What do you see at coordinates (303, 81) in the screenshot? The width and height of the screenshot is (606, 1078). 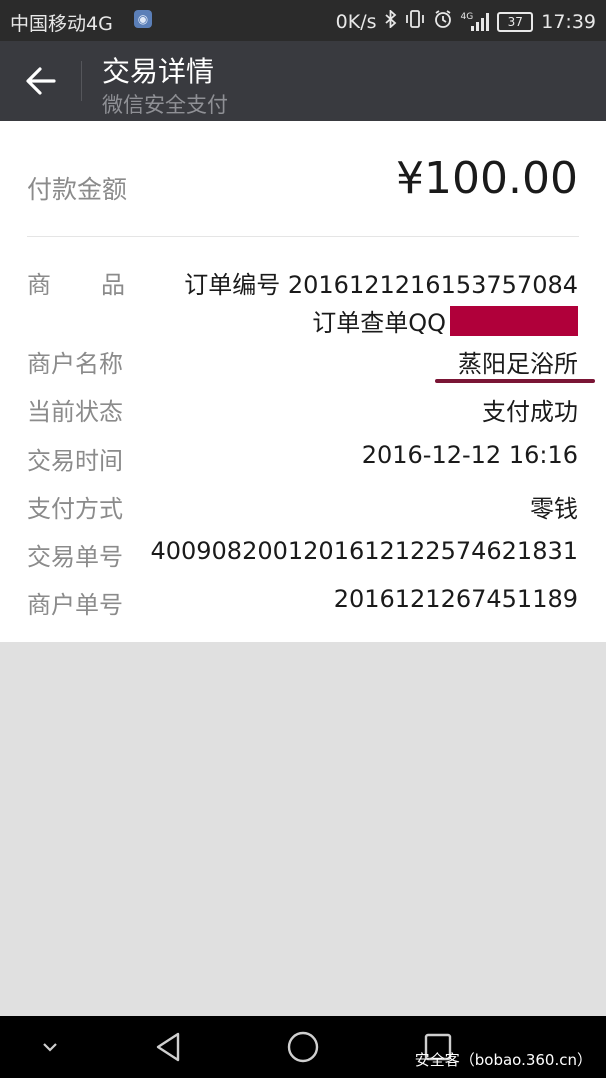 I see `top-app-bar: 交易详情 微信安全支付` at bounding box center [303, 81].